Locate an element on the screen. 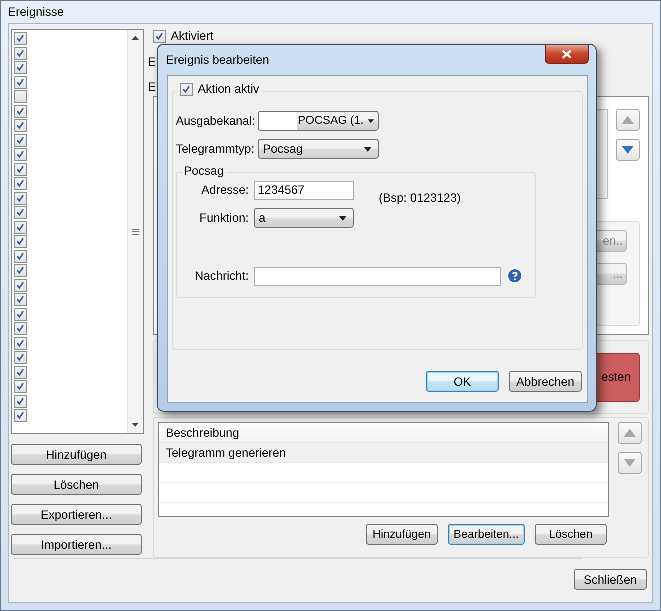 Image resolution: width=661 pixels, height=611 pixels. close-button is located at coordinates (567, 54).